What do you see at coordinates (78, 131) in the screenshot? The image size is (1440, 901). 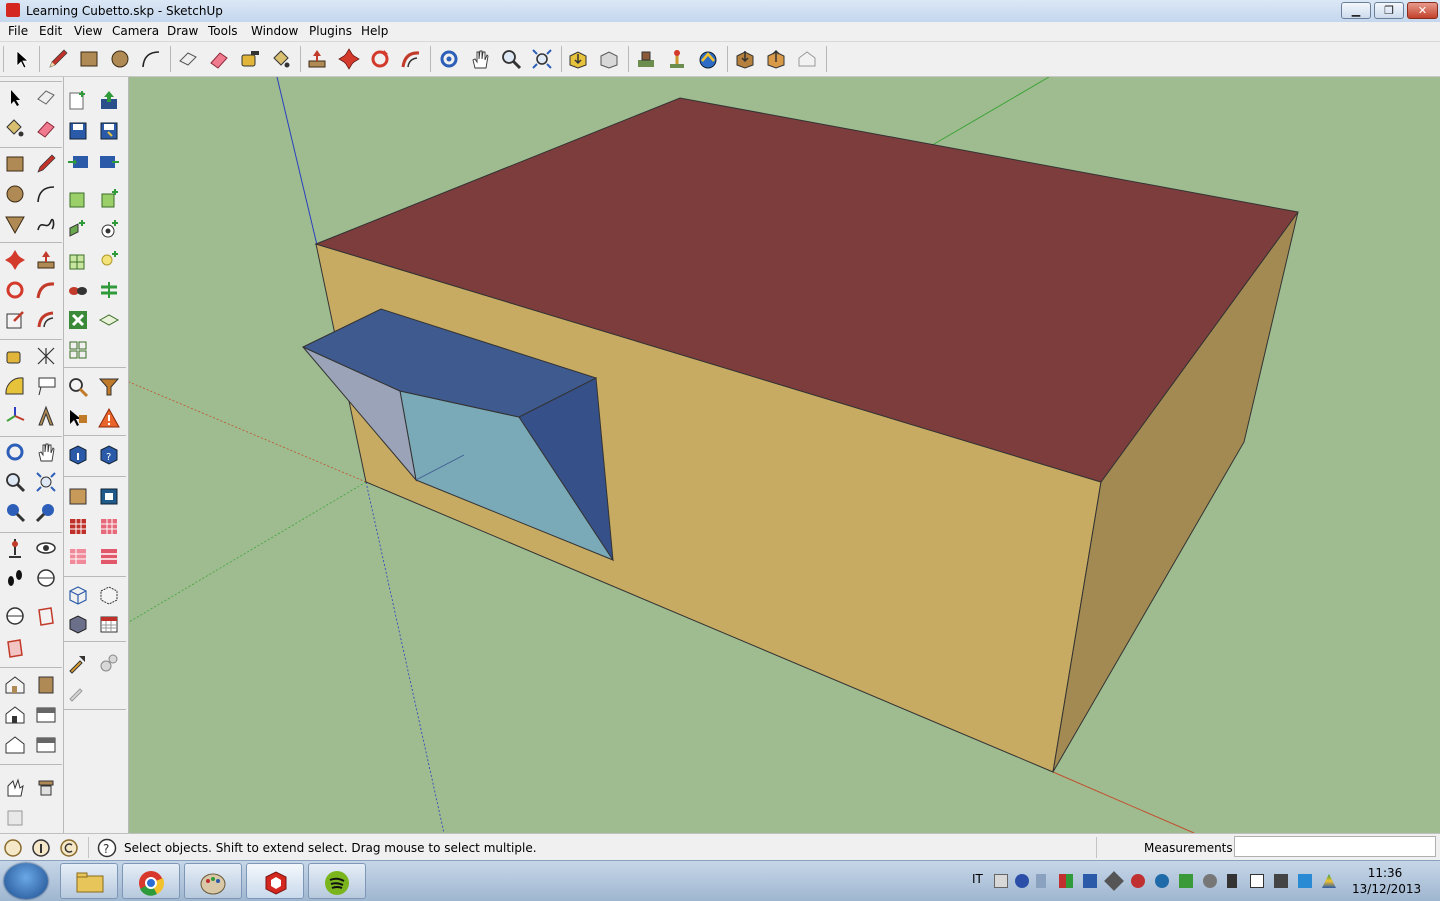 I see `save-model-icon` at bounding box center [78, 131].